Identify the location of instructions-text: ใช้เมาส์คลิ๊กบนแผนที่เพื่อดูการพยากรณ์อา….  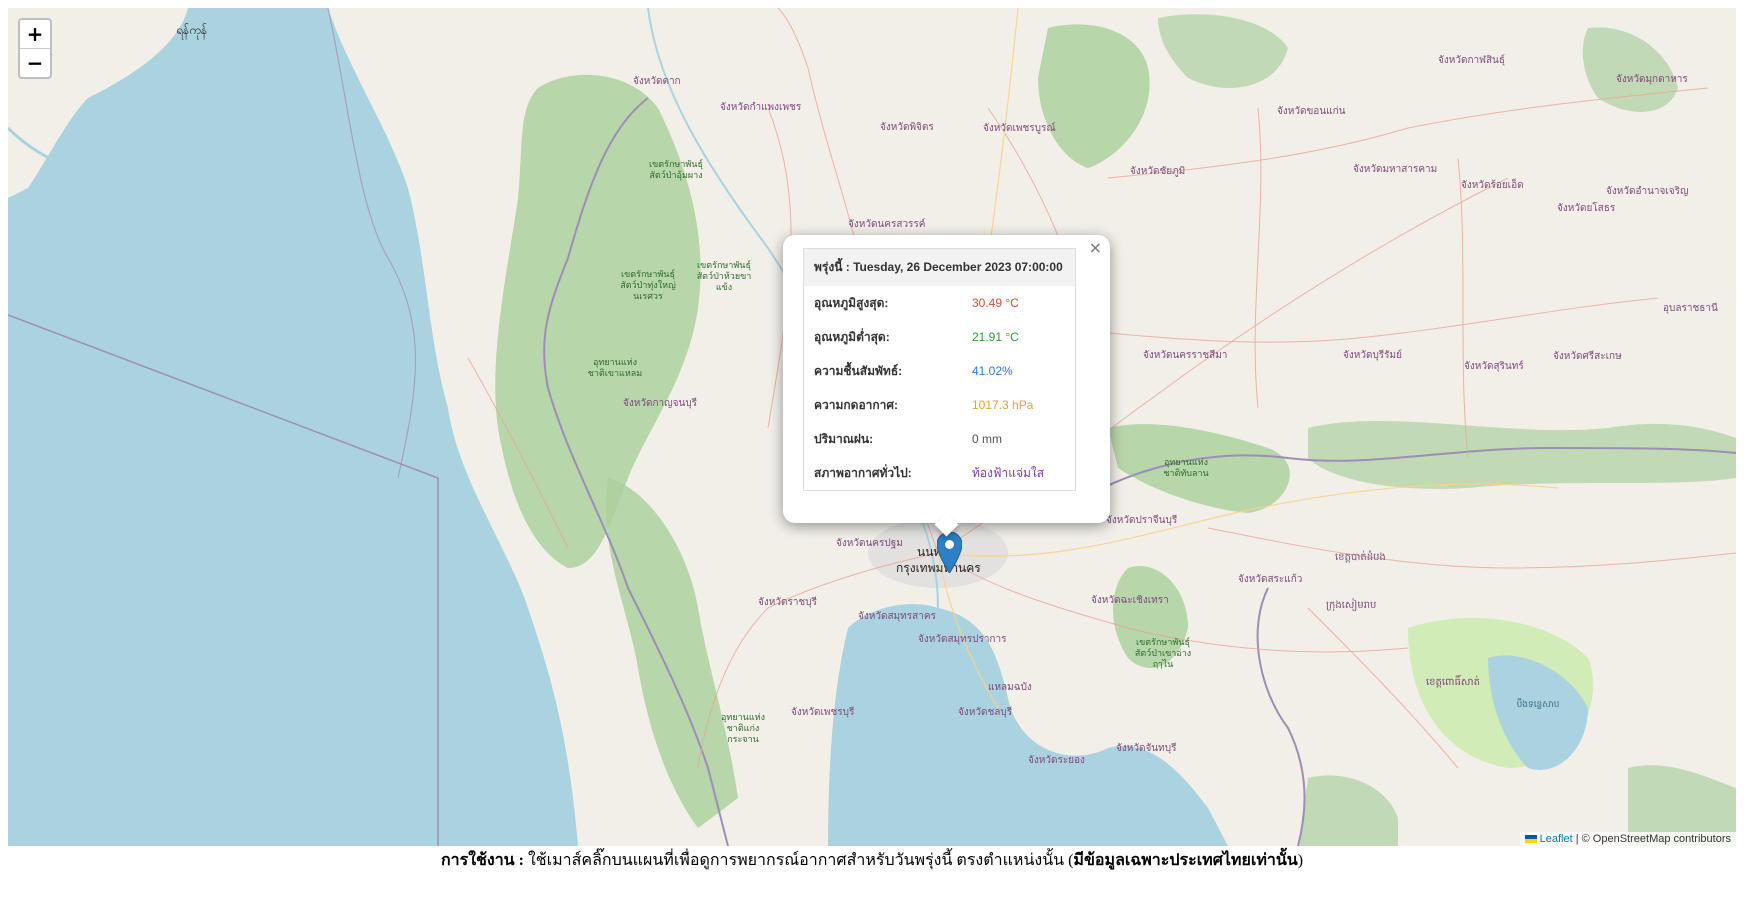
(798, 860).